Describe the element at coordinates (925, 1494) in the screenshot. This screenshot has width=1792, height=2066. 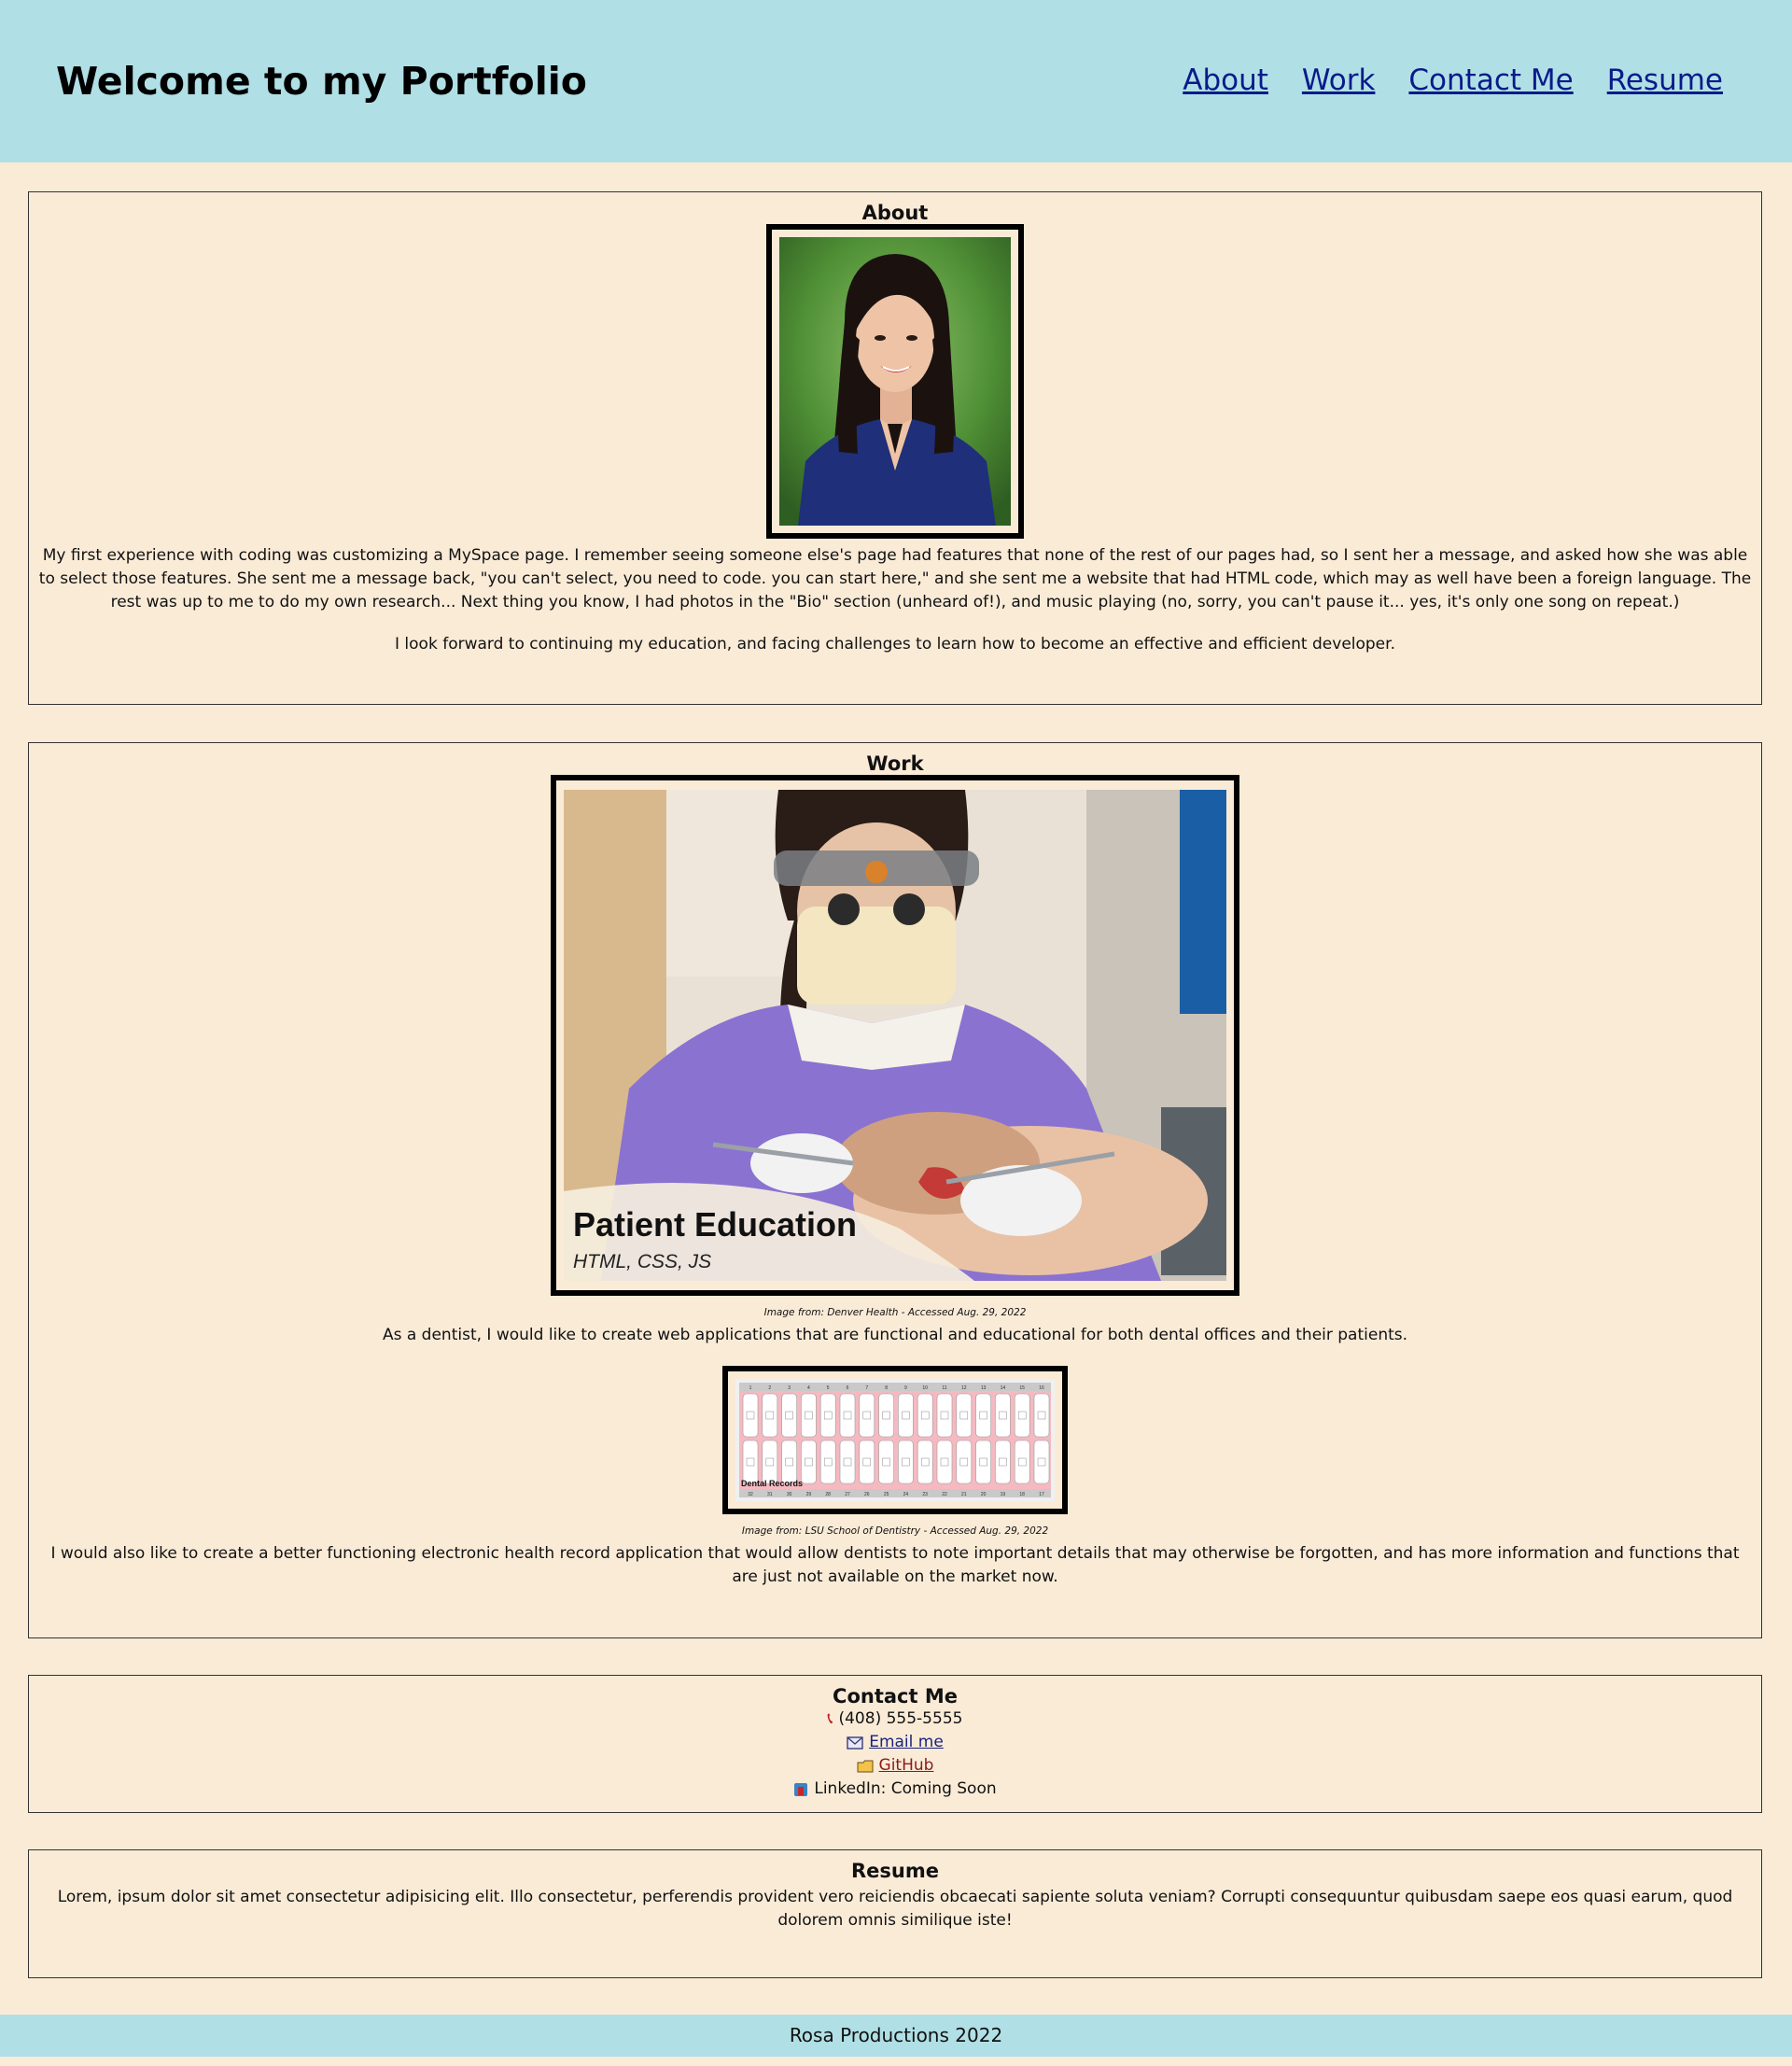
I see `tooth-number-23: 23` at that location.